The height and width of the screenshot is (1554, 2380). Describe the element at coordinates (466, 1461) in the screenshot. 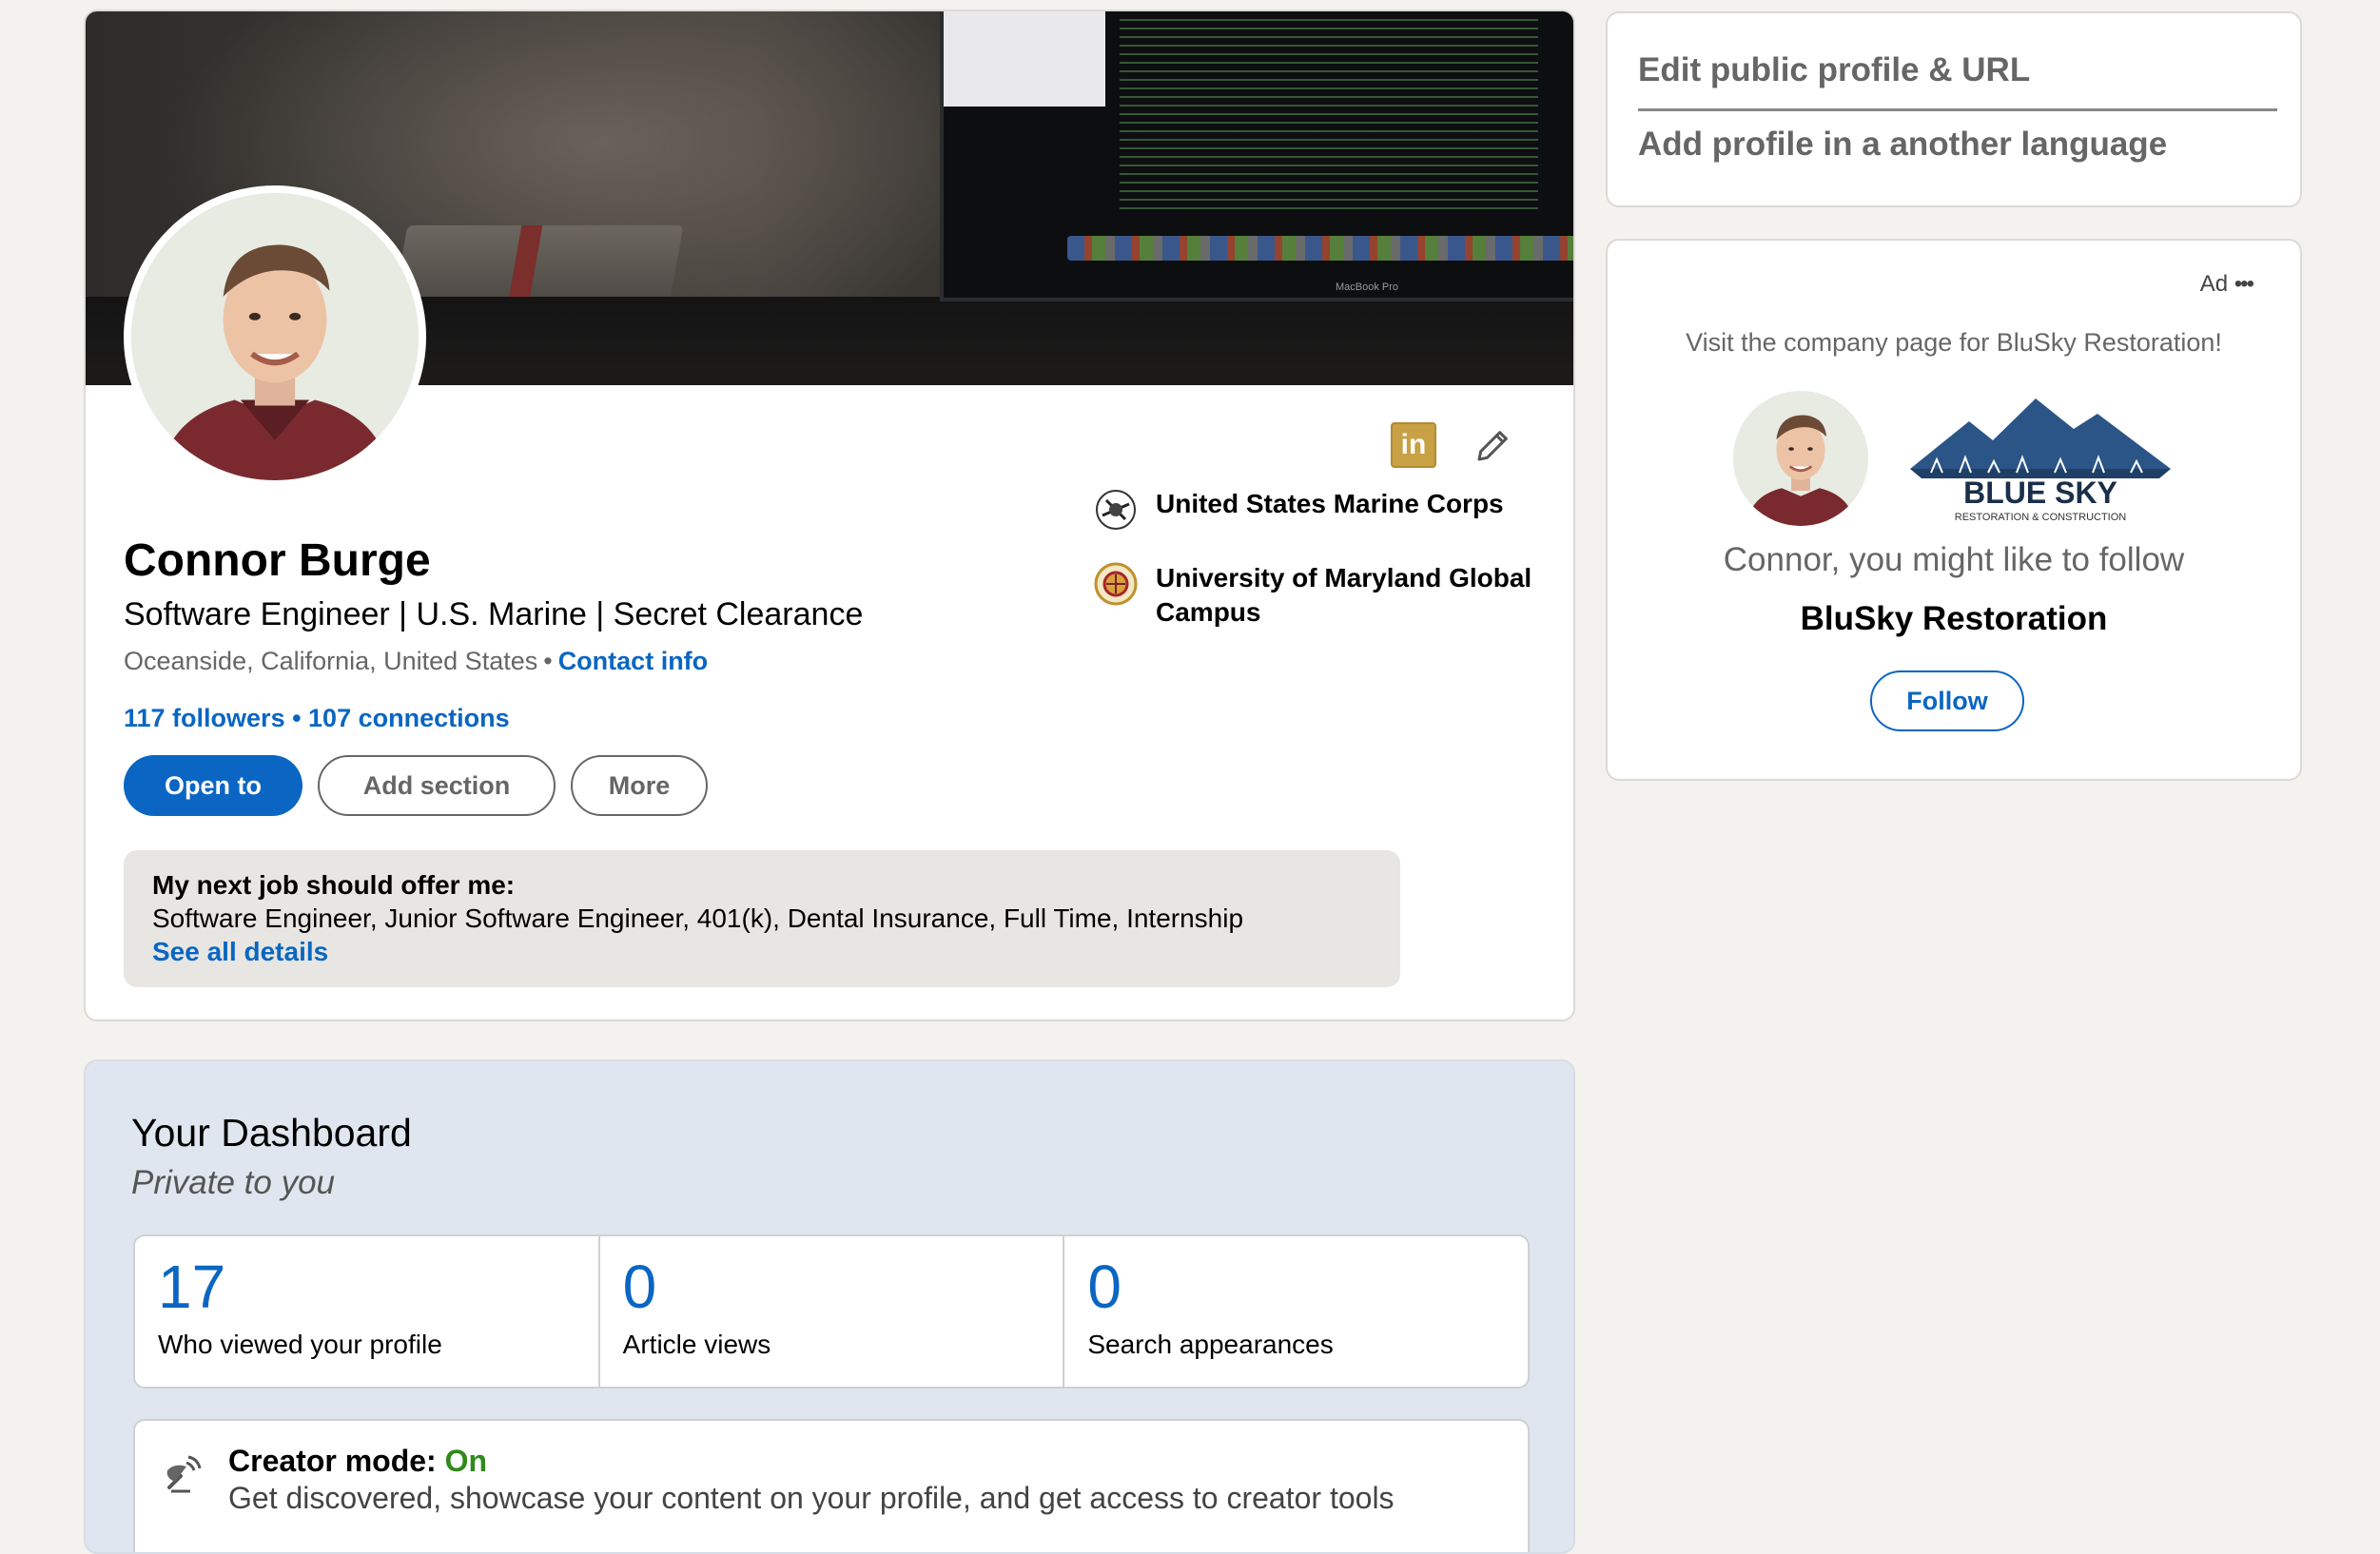

I see `creator-mode-status: On` at that location.